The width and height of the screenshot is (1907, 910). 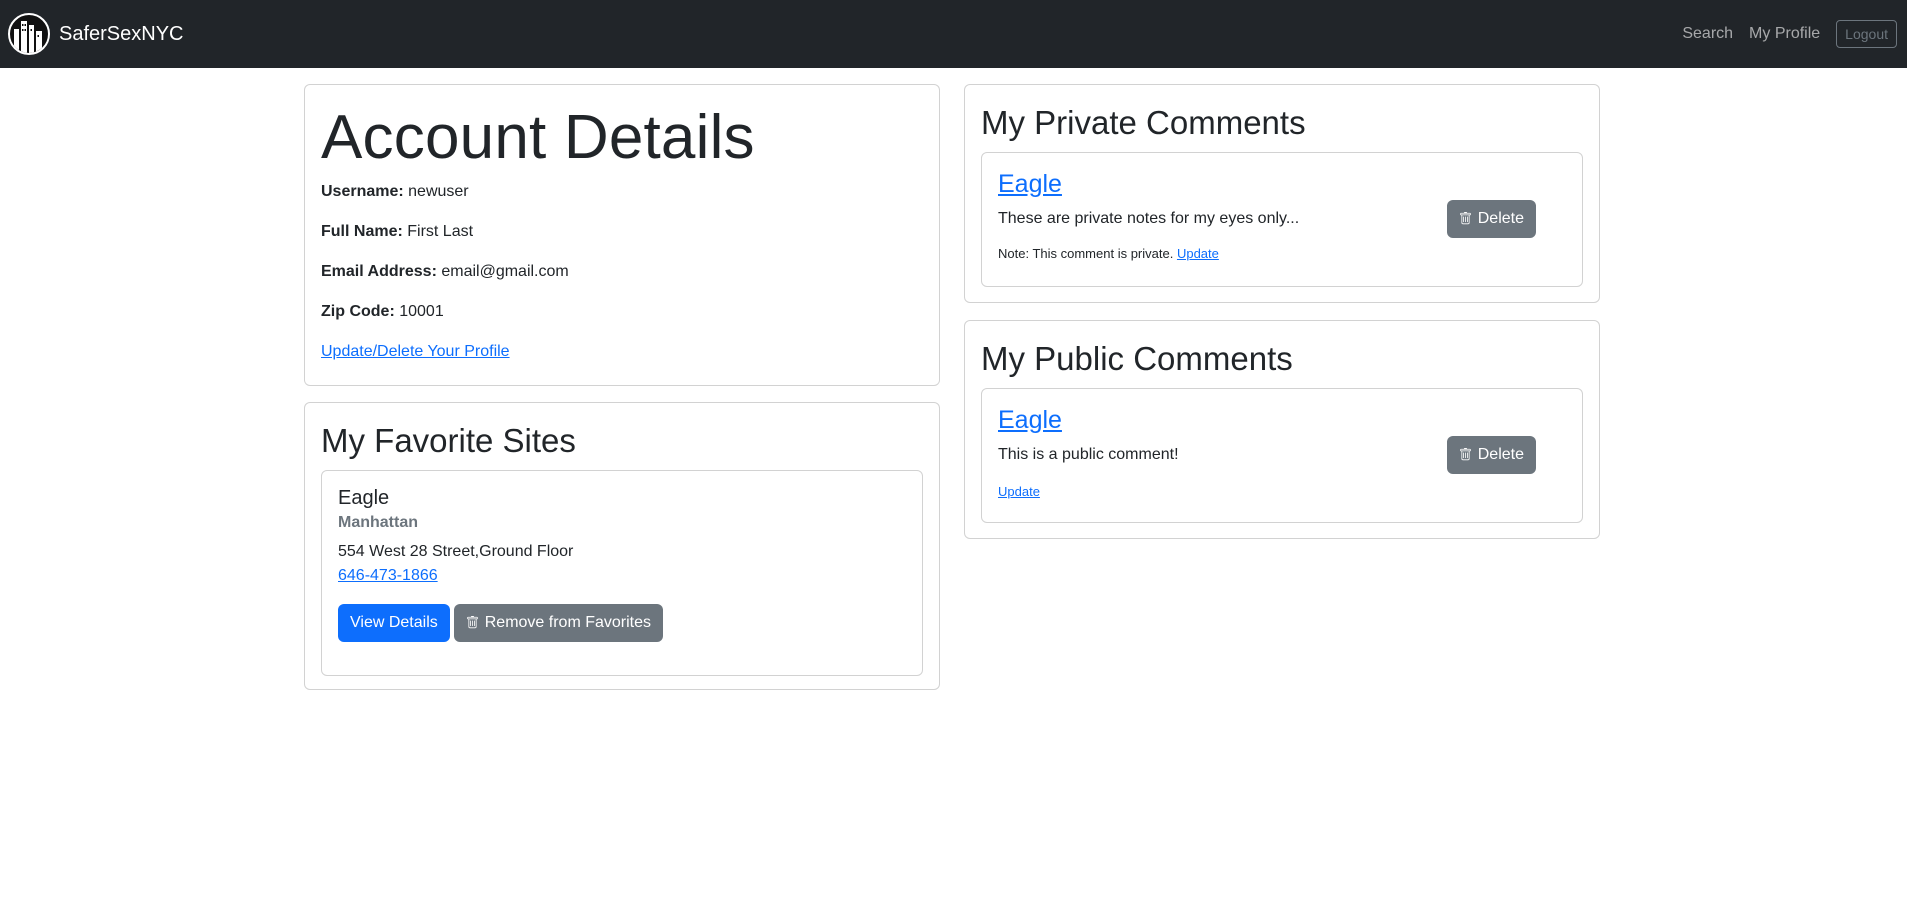 I want to click on private-comment-update-link: Update, so click(x=1198, y=253).